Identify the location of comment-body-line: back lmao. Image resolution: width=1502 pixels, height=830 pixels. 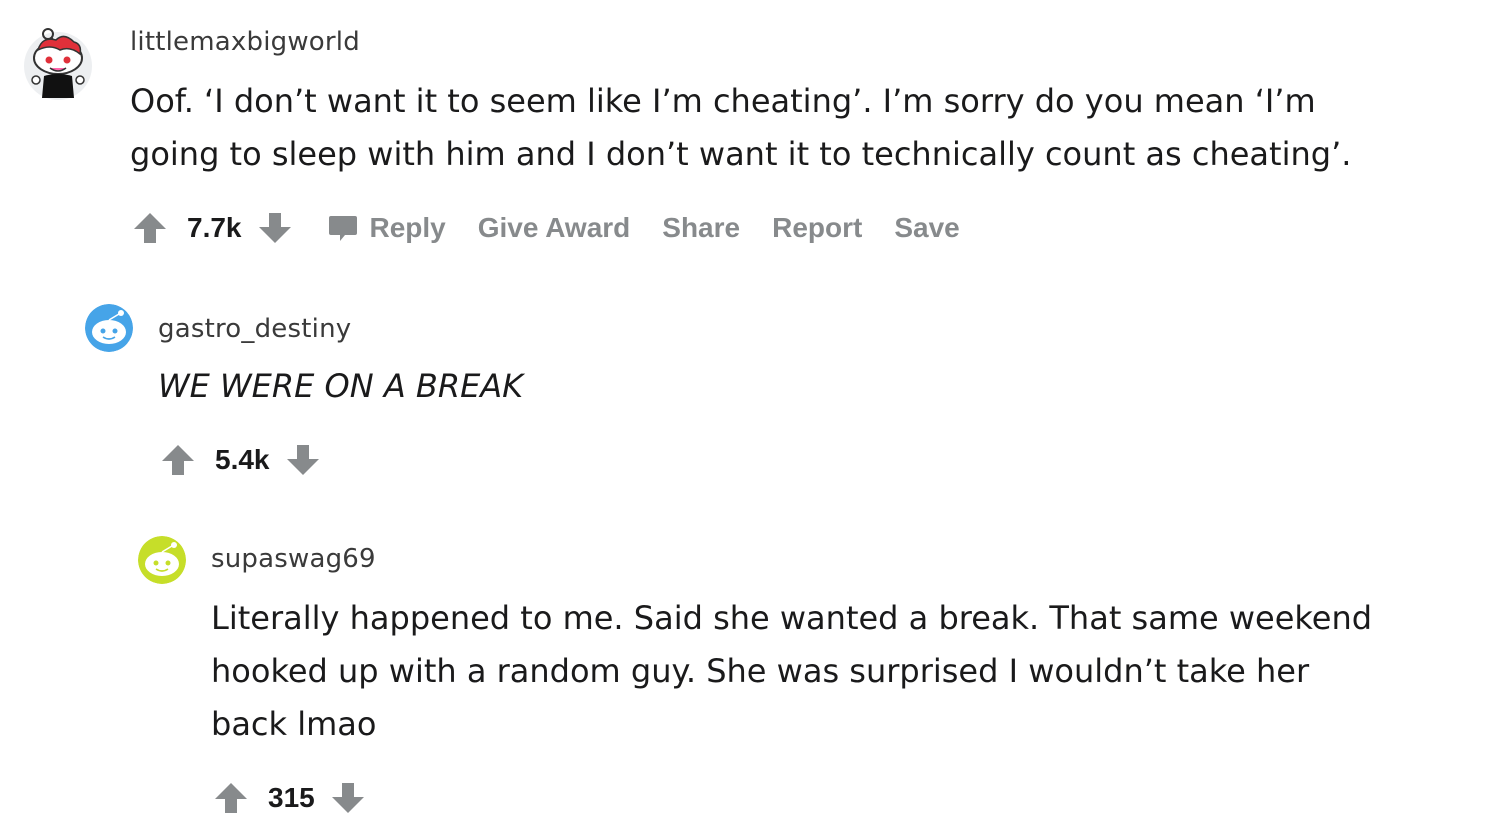
(294, 724).